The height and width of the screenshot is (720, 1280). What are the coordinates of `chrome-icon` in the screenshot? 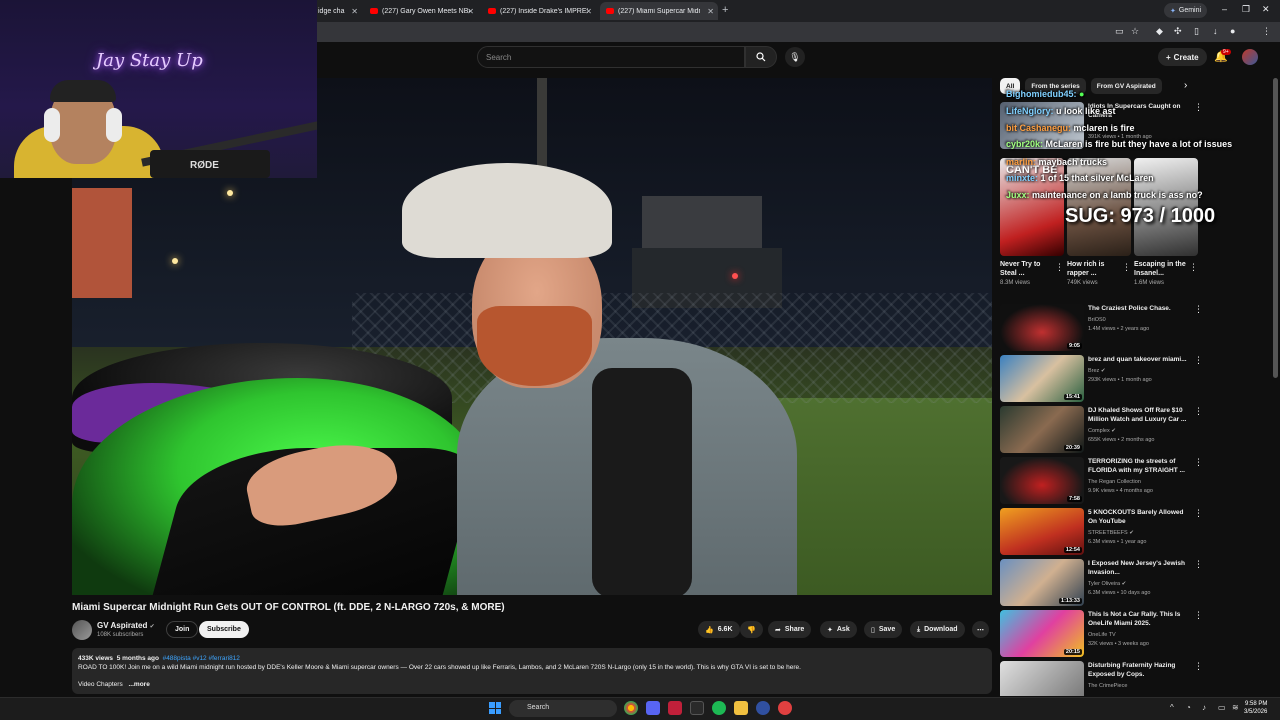 It's located at (631, 708).